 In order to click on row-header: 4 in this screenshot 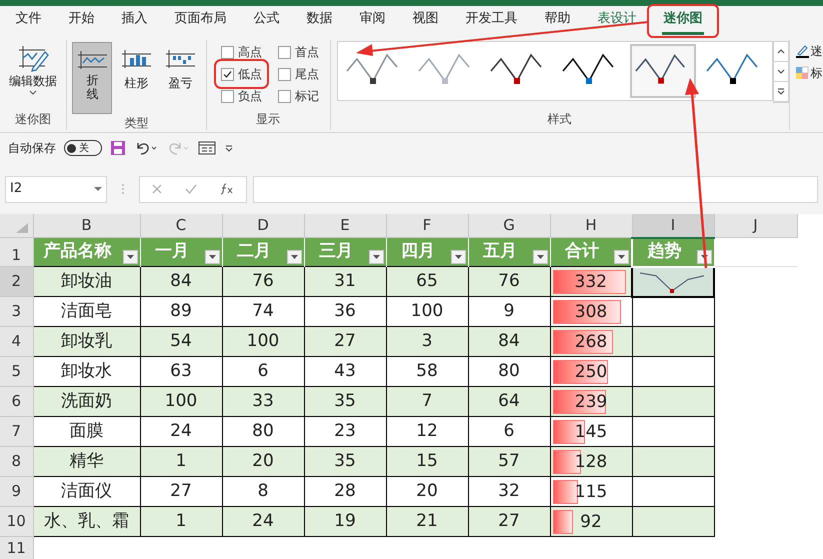, I will do `click(16, 341)`.